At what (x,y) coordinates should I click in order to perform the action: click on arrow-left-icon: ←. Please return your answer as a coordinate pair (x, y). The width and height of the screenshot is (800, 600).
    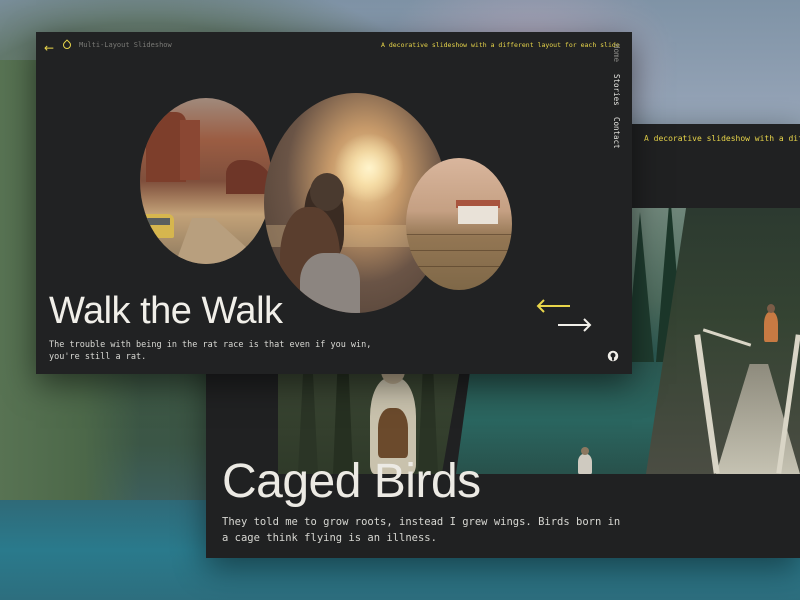
    Looking at the image, I should click on (49, 48).